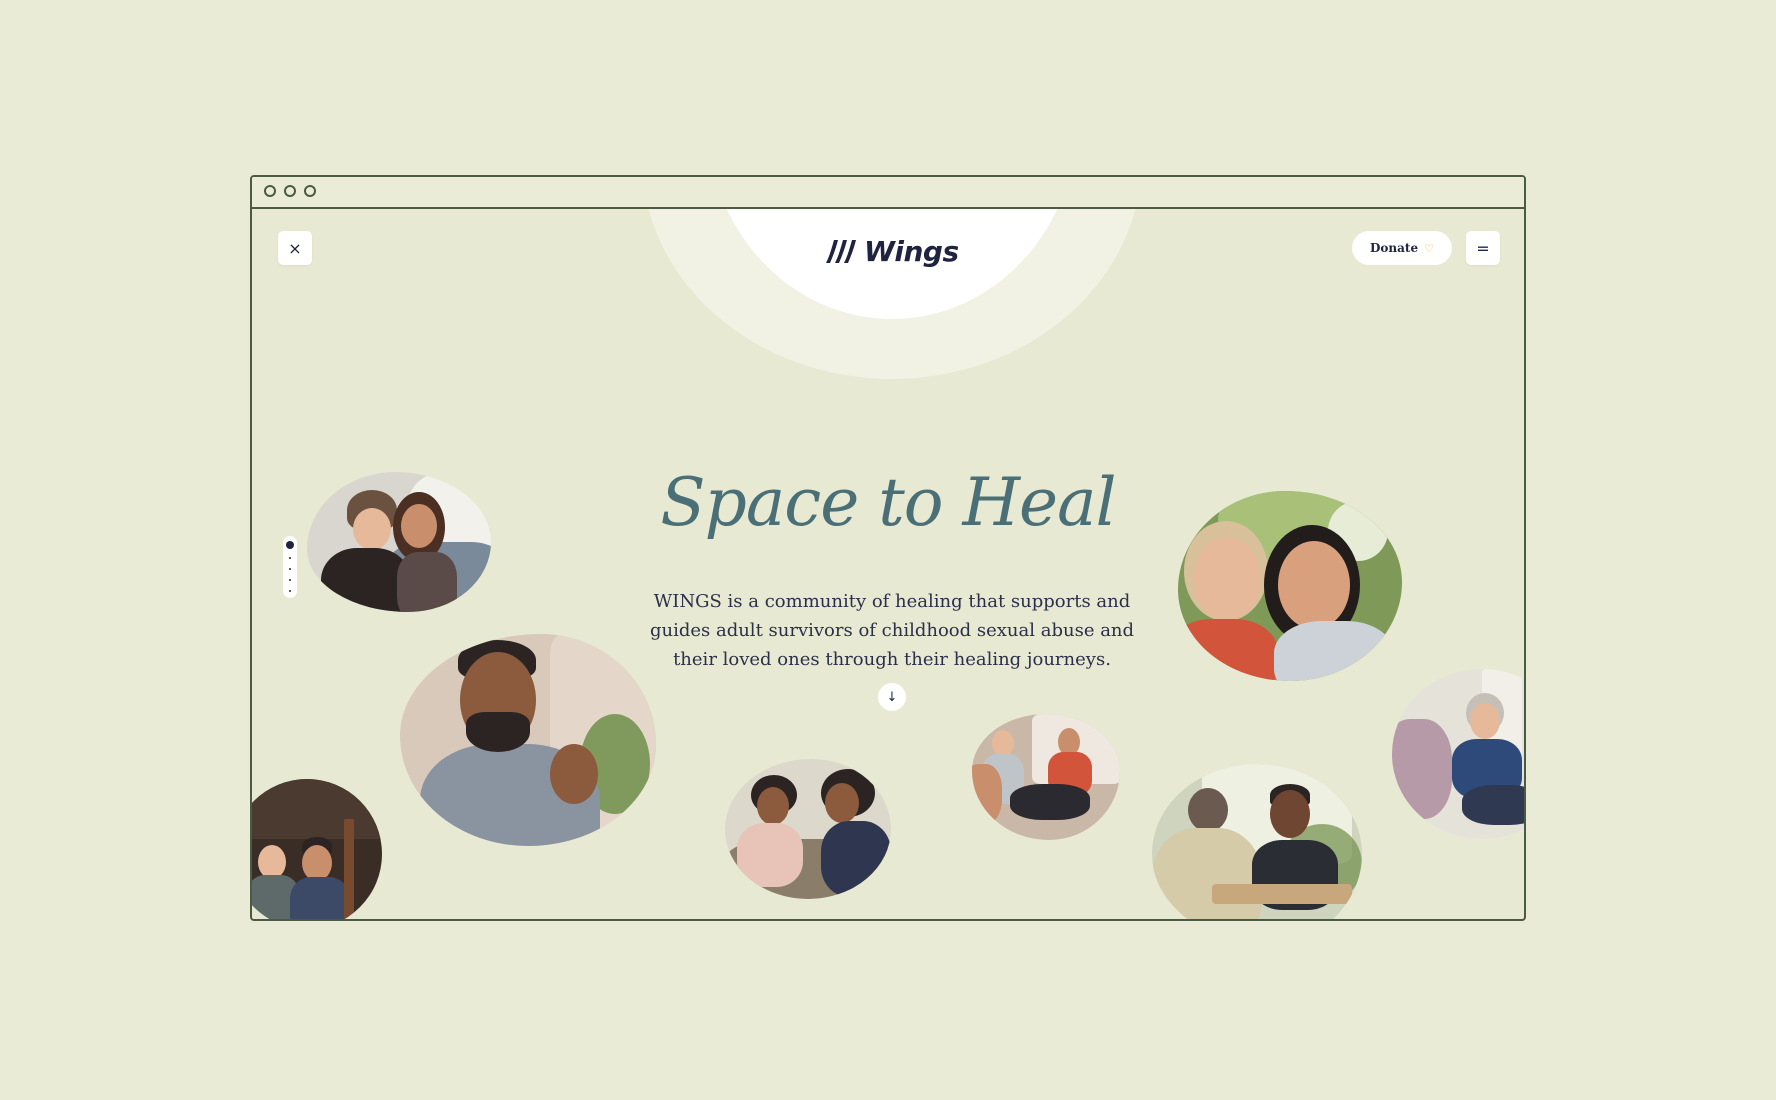 Image resolution: width=1776 pixels, height=1100 pixels. Describe the element at coordinates (1394, 248) in the screenshot. I see `donate-label: Donate` at that location.